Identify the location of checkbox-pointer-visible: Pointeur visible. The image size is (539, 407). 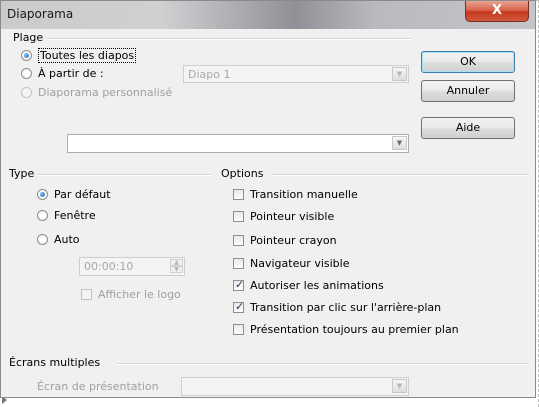
(283, 216).